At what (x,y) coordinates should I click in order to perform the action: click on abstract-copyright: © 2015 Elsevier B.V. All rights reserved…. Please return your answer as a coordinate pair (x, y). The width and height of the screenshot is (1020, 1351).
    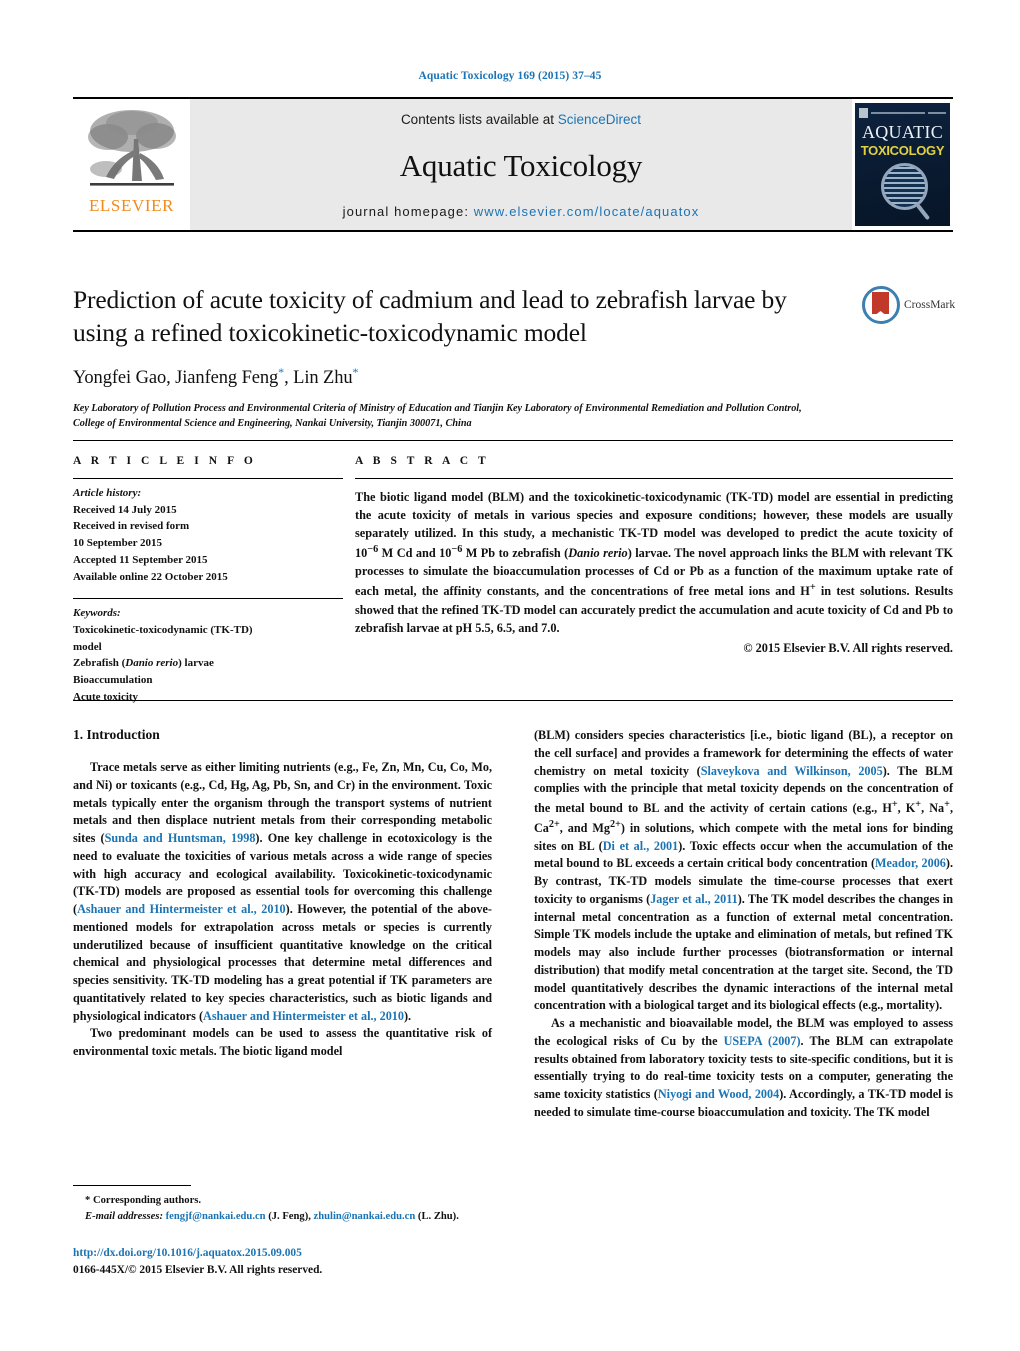
    Looking at the image, I should click on (848, 647).